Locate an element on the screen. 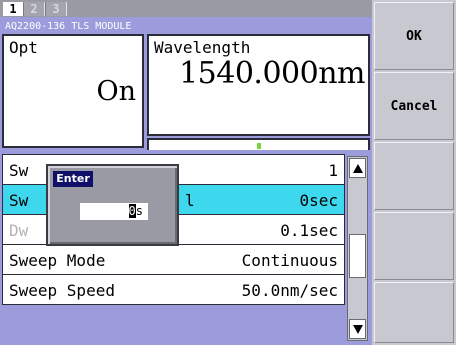 This screenshot has width=456, height=345. triangle-up-icon is located at coordinates (358, 168).